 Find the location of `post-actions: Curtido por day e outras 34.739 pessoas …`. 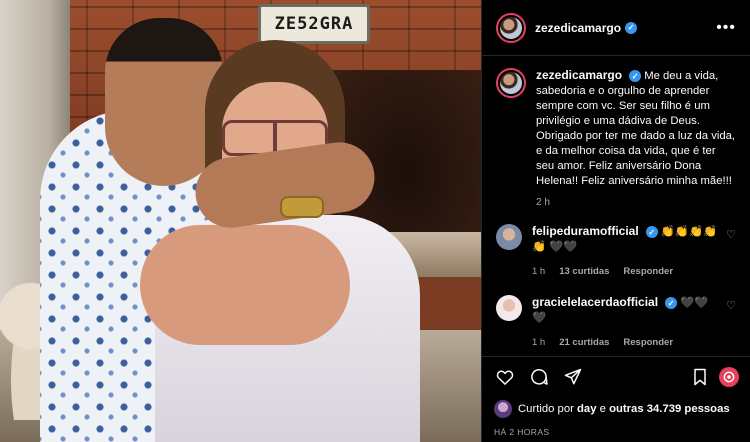

post-actions: Curtido por day e outras 34.739 pessoas … is located at coordinates (616, 399).